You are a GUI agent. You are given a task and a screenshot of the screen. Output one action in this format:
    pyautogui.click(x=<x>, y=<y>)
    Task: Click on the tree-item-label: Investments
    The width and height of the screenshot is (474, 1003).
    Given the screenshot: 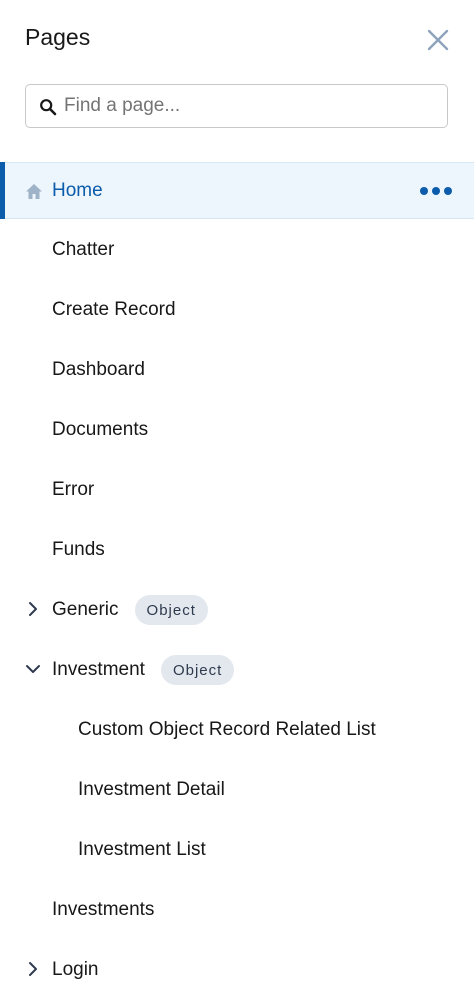 What is the action you would take?
    pyautogui.click(x=103, y=909)
    